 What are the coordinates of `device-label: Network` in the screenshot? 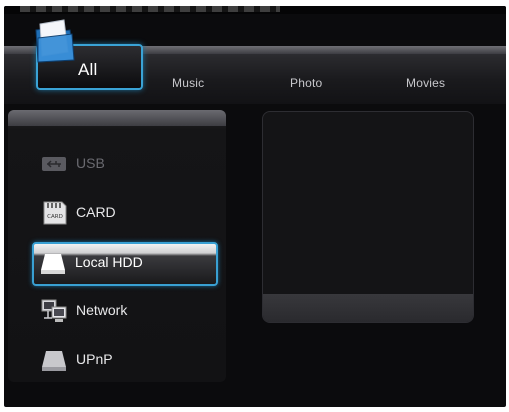 It's located at (102, 310).